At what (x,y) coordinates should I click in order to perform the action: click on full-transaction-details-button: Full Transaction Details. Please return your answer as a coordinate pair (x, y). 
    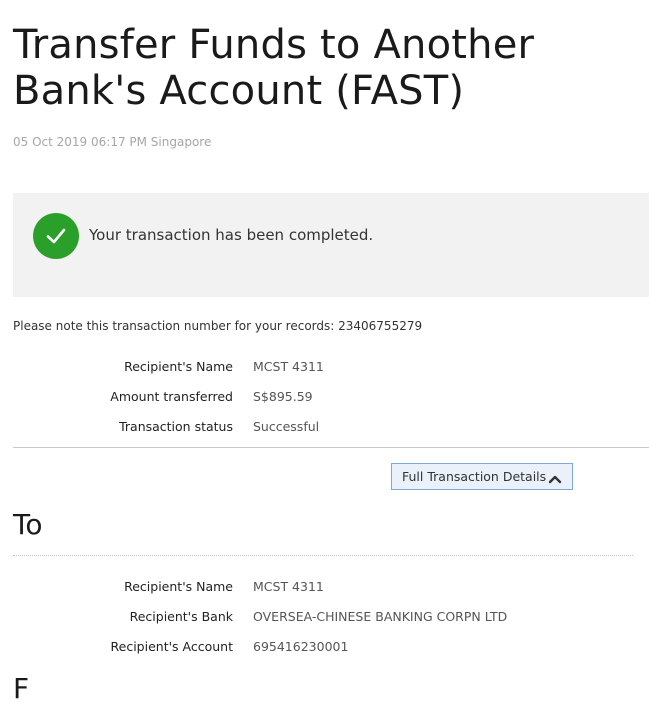
    Looking at the image, I should click on (482, 476).